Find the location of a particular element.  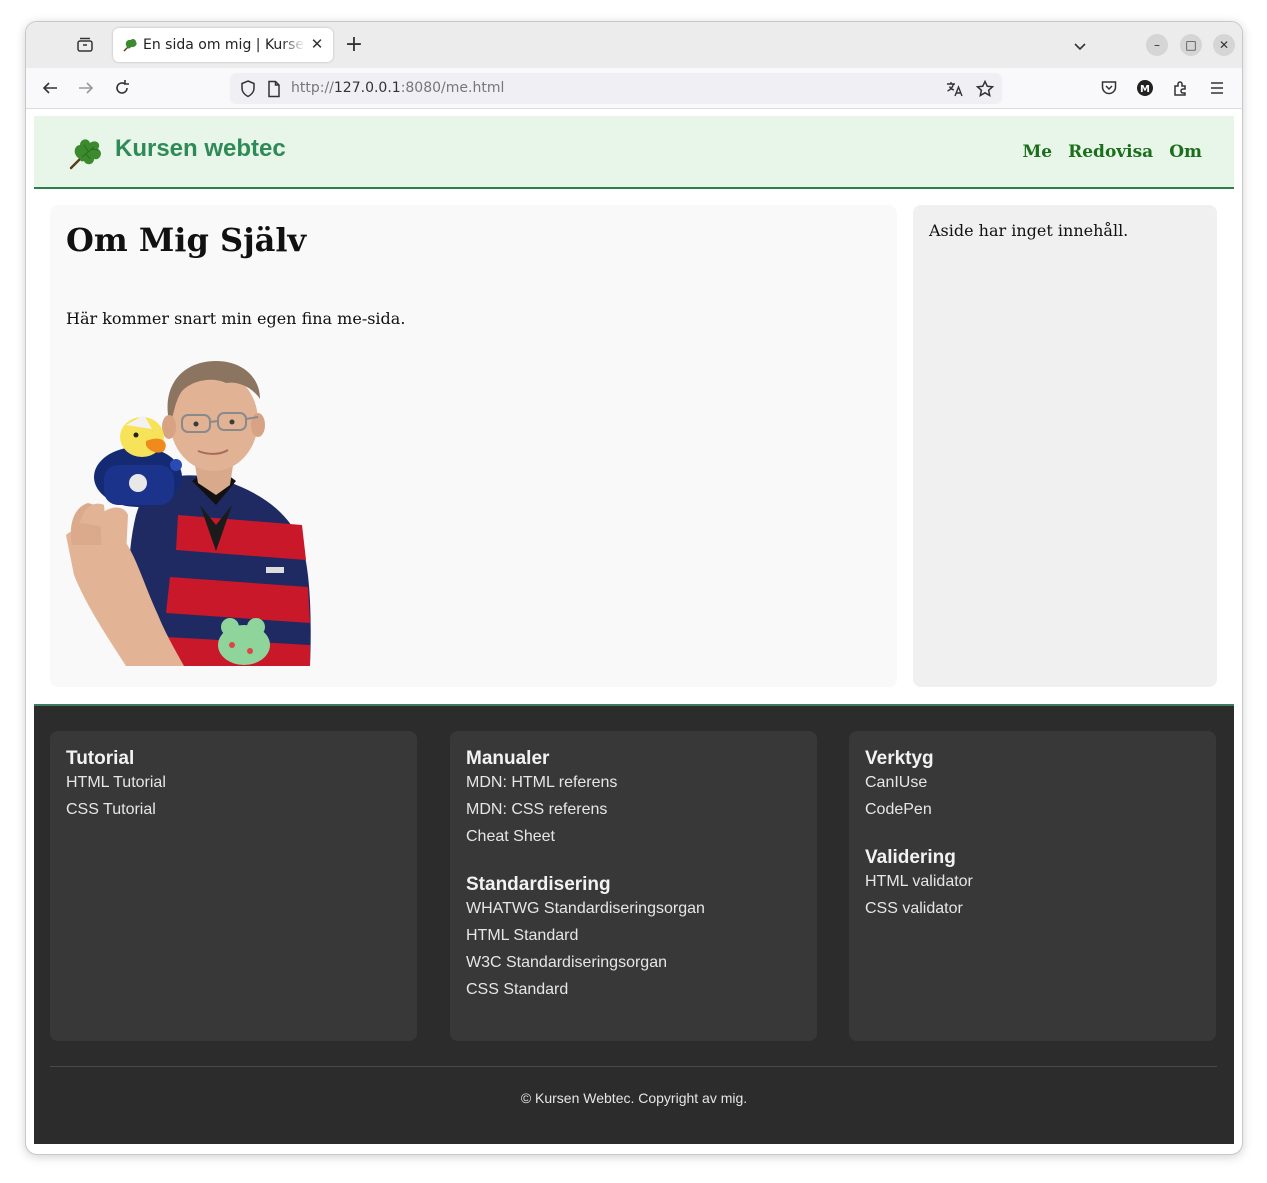

tab-active: En sida om mig | Kursen webtec ✕ is located at coordinates (223, 45).